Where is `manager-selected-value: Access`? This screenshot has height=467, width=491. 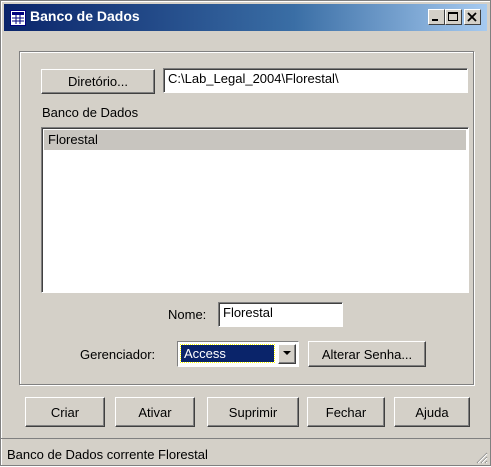 manager-selected-value: Access is located at coordinates (227, 353).